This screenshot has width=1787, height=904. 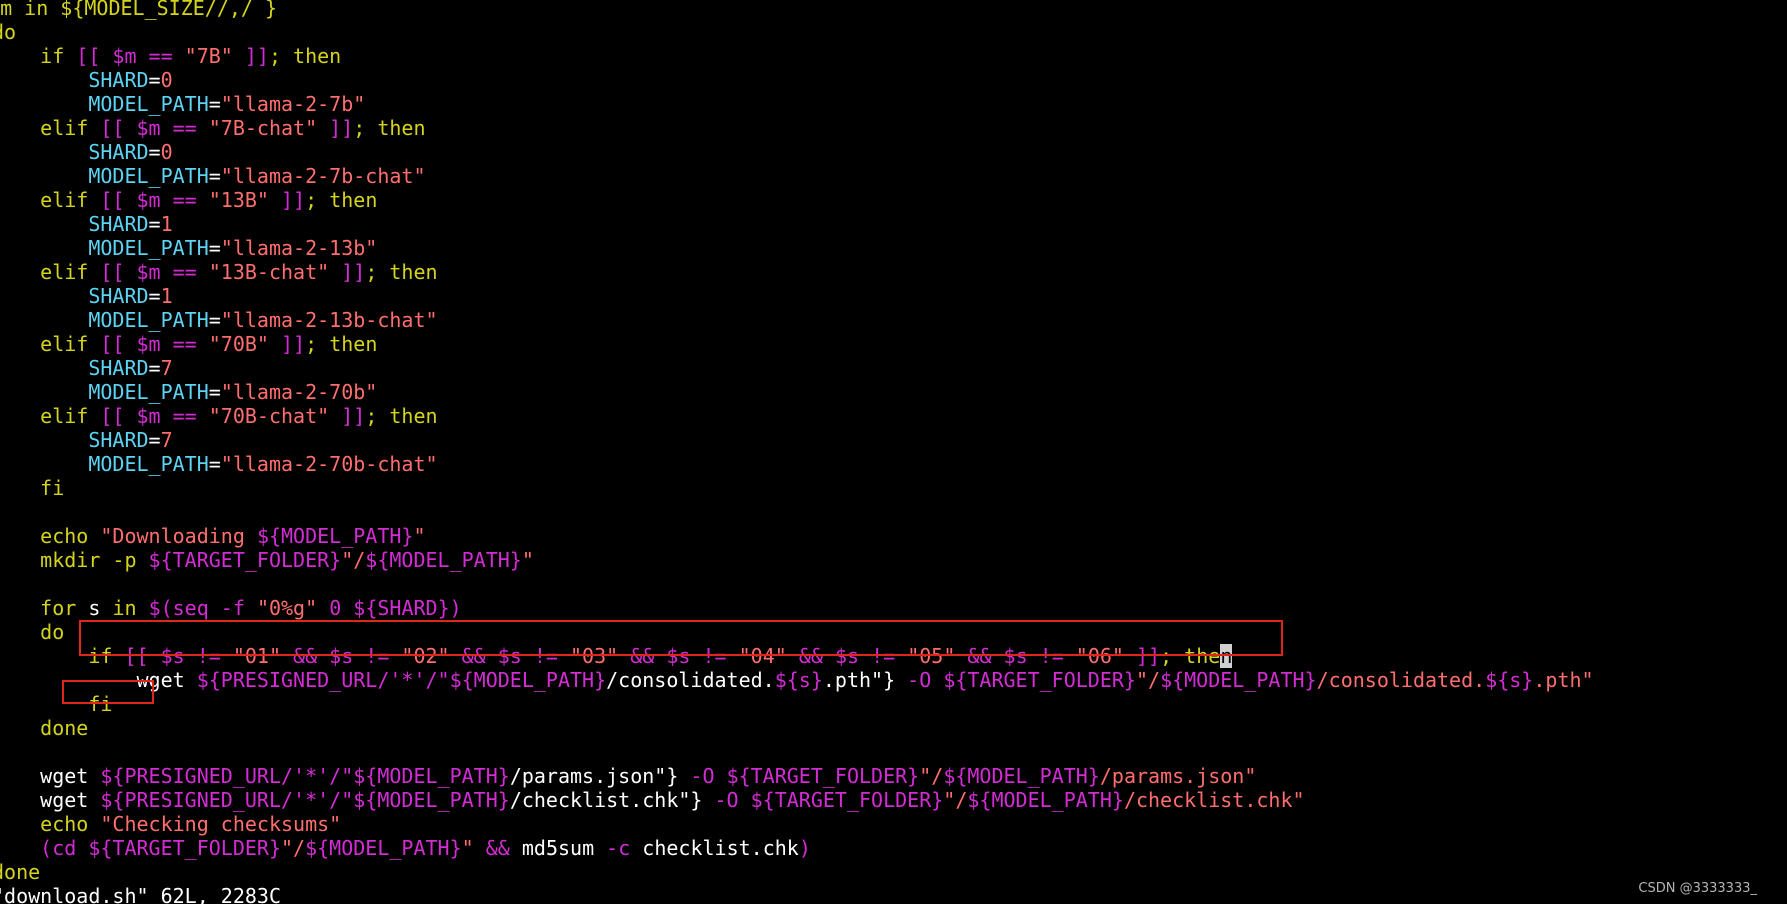 I want to click on code-line: MODEL_PATH="llama-2-7b", so click(x=182, y=104).